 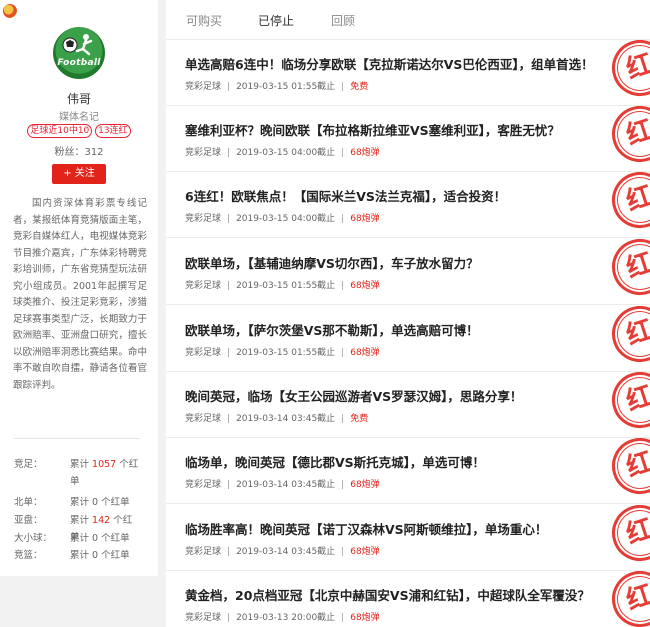 What do you see at coordinates (77, 438) in the screenshot?
I see `divider` at bounding box center [77, 438].